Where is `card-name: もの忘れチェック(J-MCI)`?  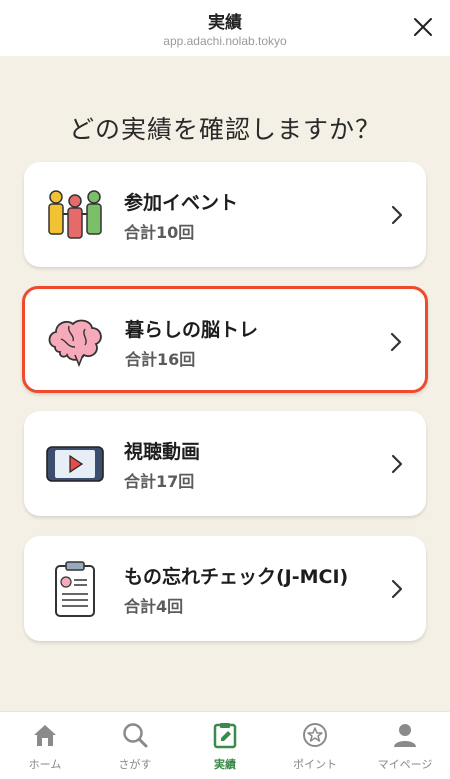 card-name: もの忘れチェック(J-MCI) is located at coordinates (236, 577).